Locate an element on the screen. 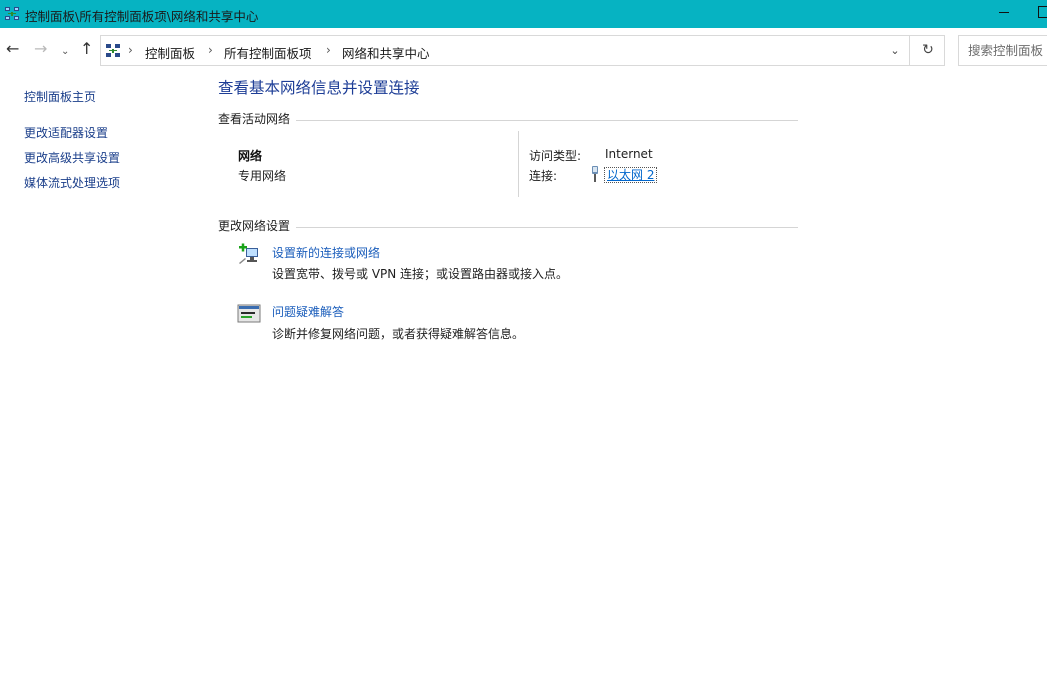 This screenshot has height=693, width=1047. search-input is located at coordinates (1003, 50).